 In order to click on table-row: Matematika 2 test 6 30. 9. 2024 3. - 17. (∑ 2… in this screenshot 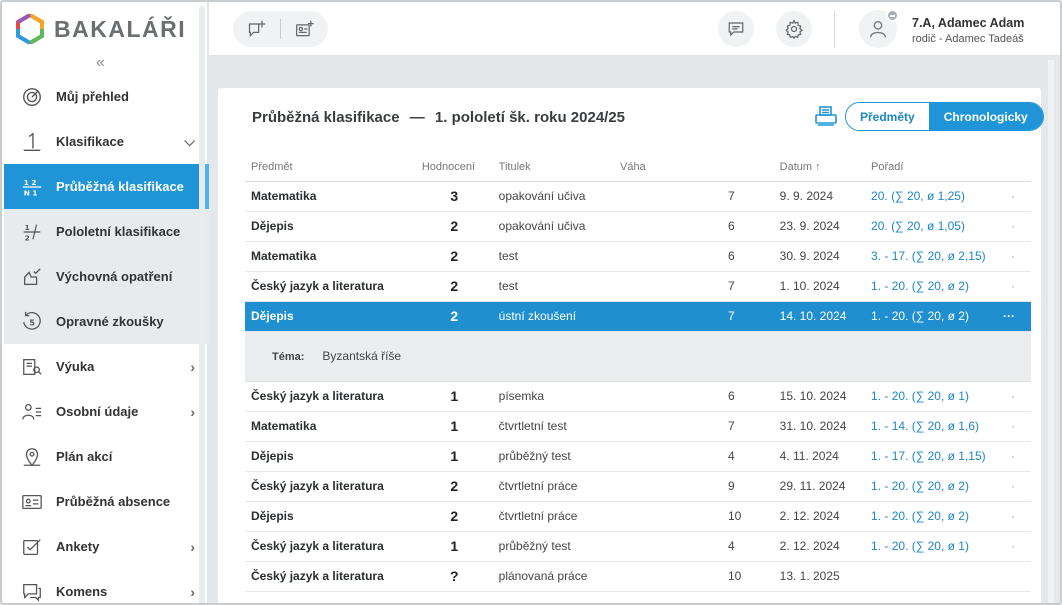, I will do `click(638, 256)`.